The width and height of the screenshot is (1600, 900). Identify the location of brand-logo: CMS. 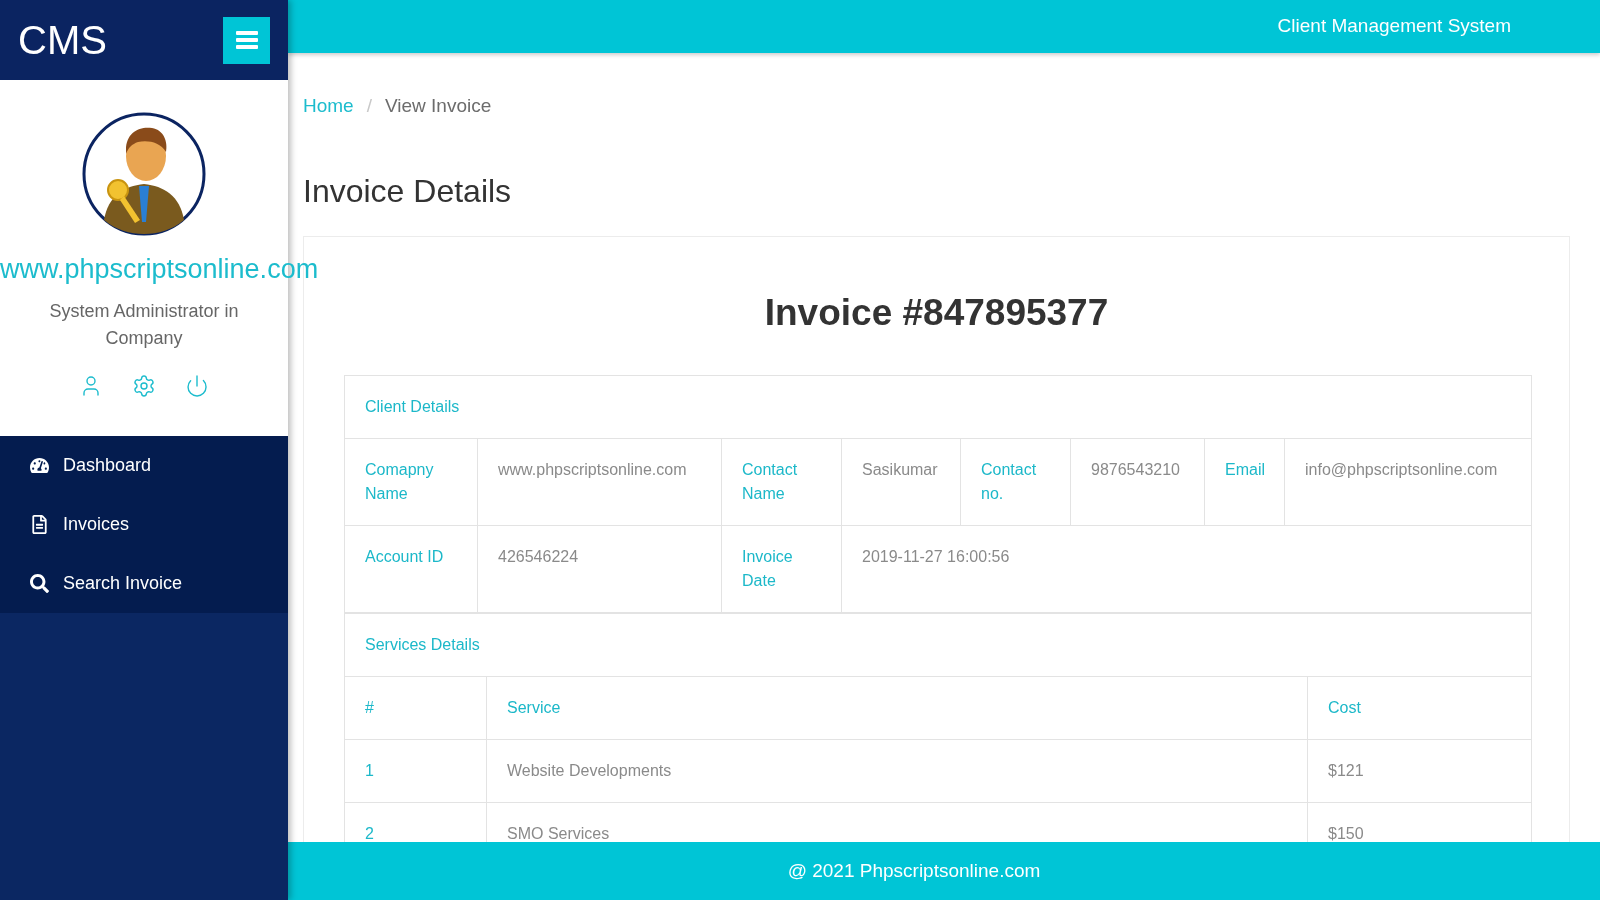
(62, 40).